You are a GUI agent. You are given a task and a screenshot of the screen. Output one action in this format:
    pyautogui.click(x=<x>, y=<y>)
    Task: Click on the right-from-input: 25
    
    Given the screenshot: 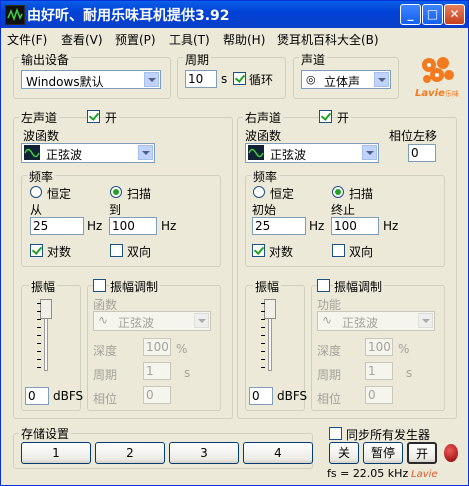 What is the action you would take?
    pyautogui.click(x=279, y=226)
    